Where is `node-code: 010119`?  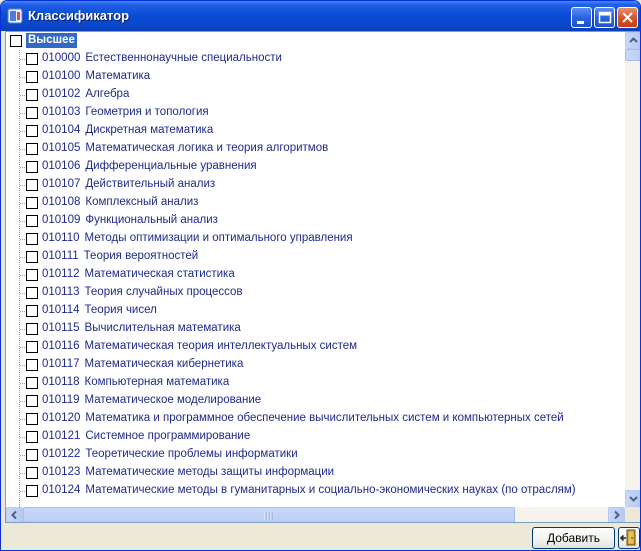
node-code: 010119 is located at coordinates (61, 400).